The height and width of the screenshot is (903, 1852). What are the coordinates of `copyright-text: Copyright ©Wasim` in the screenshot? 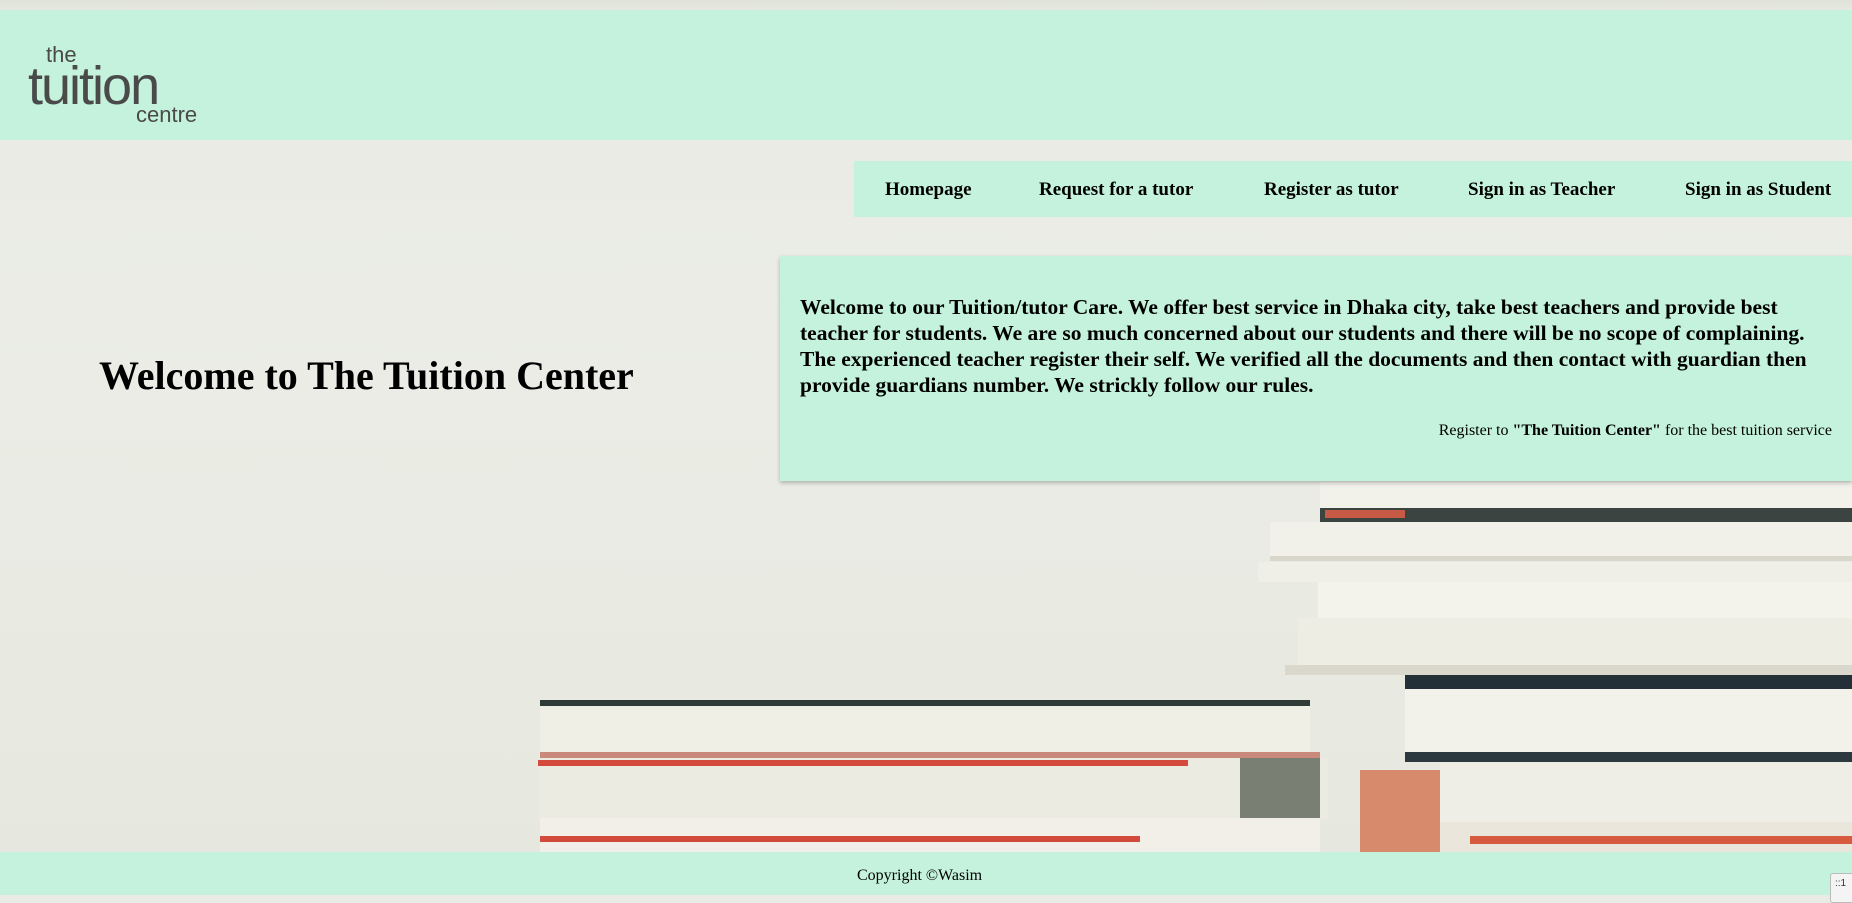 It's located at (920, 875).